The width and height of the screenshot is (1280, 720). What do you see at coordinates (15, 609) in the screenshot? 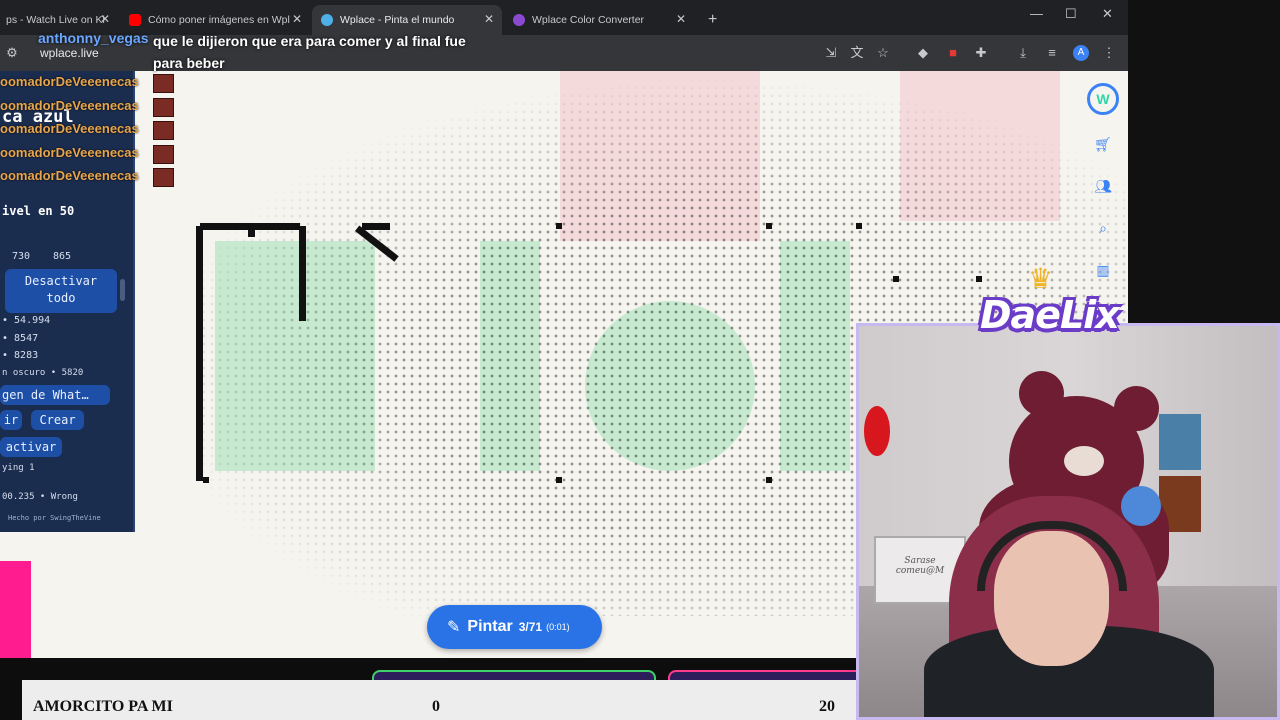
I see `pink-side-bar` at bounding box center [15, 609].